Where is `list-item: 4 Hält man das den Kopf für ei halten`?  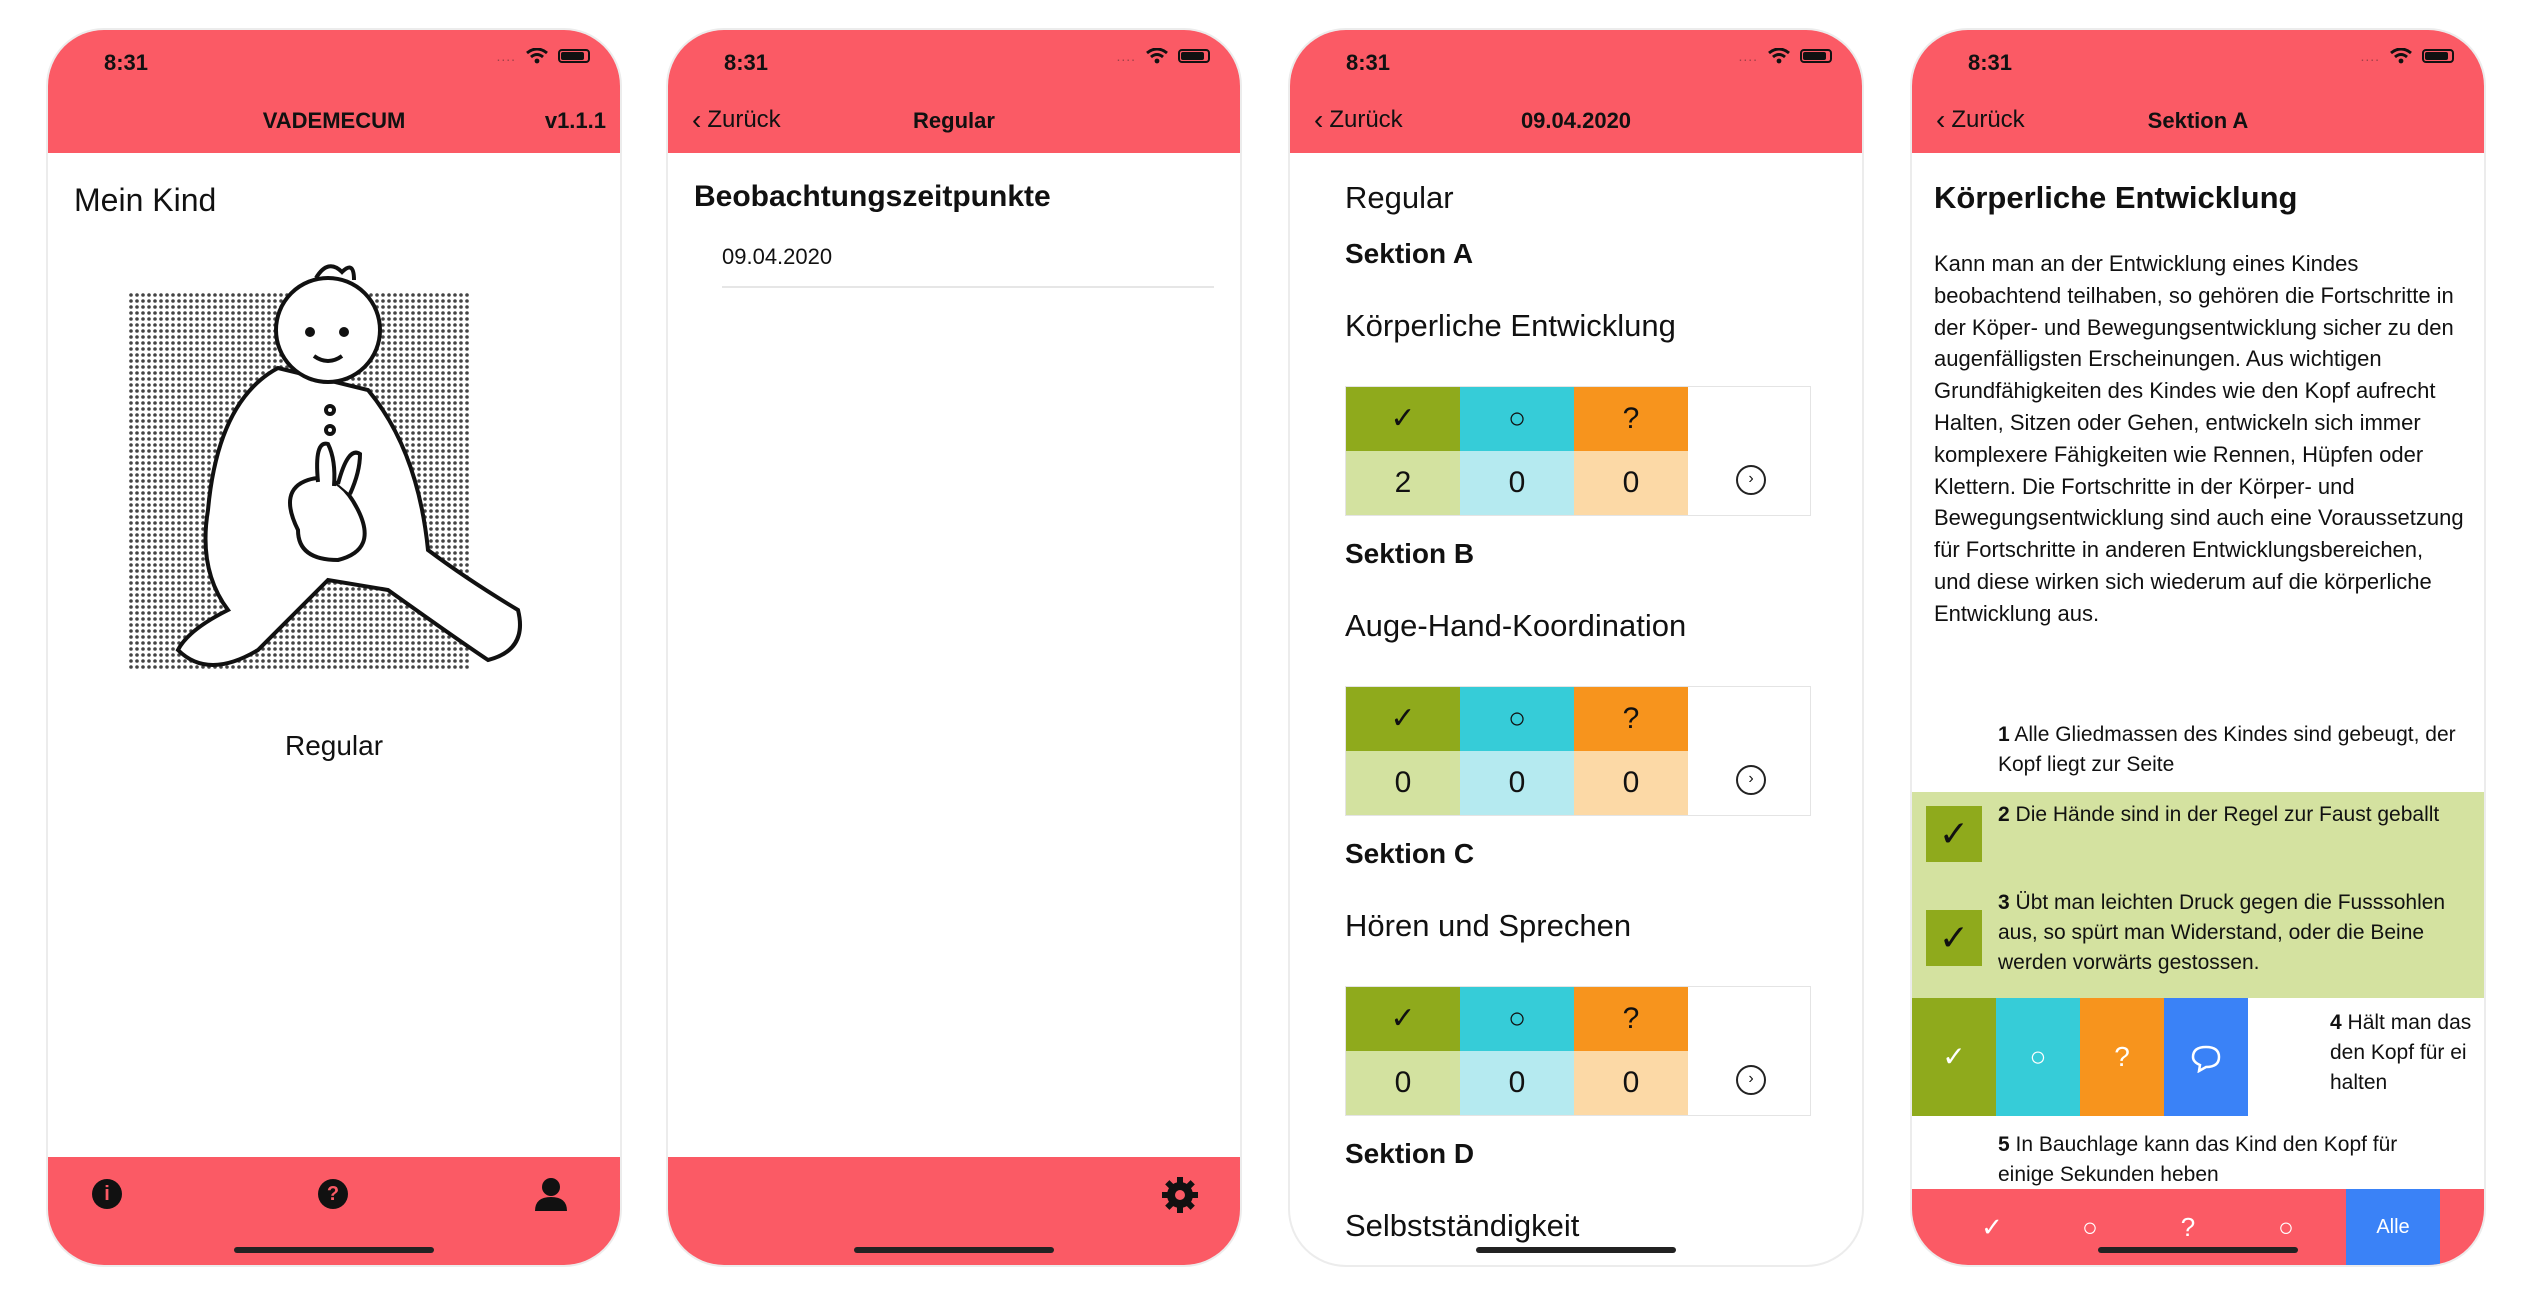
list-item: 4 Hält man das den Kopf für ei halten is located at coordinates (2405, 1053).